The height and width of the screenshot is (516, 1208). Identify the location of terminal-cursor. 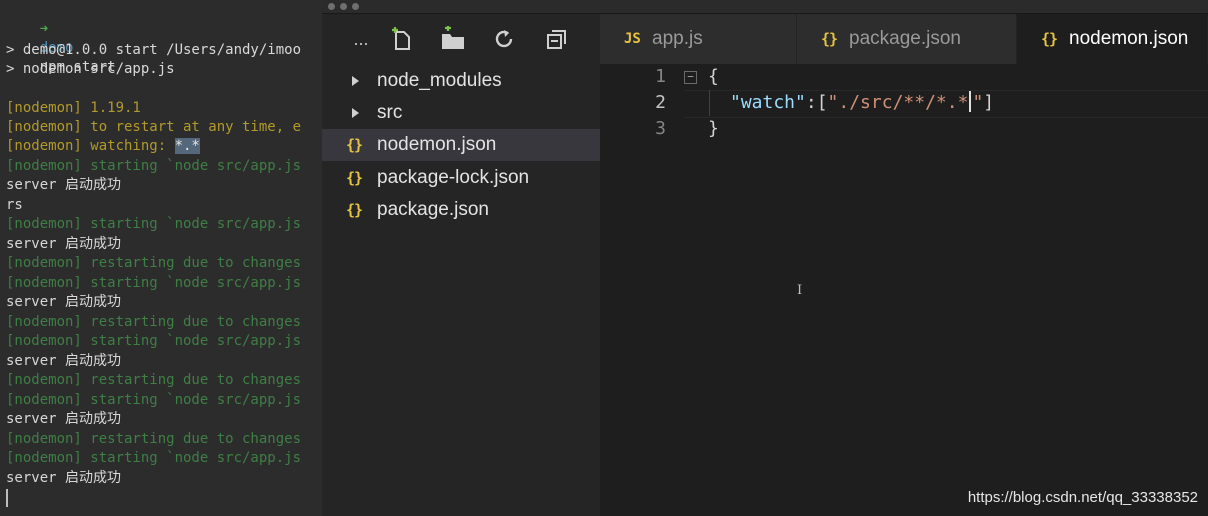
(7, 498).